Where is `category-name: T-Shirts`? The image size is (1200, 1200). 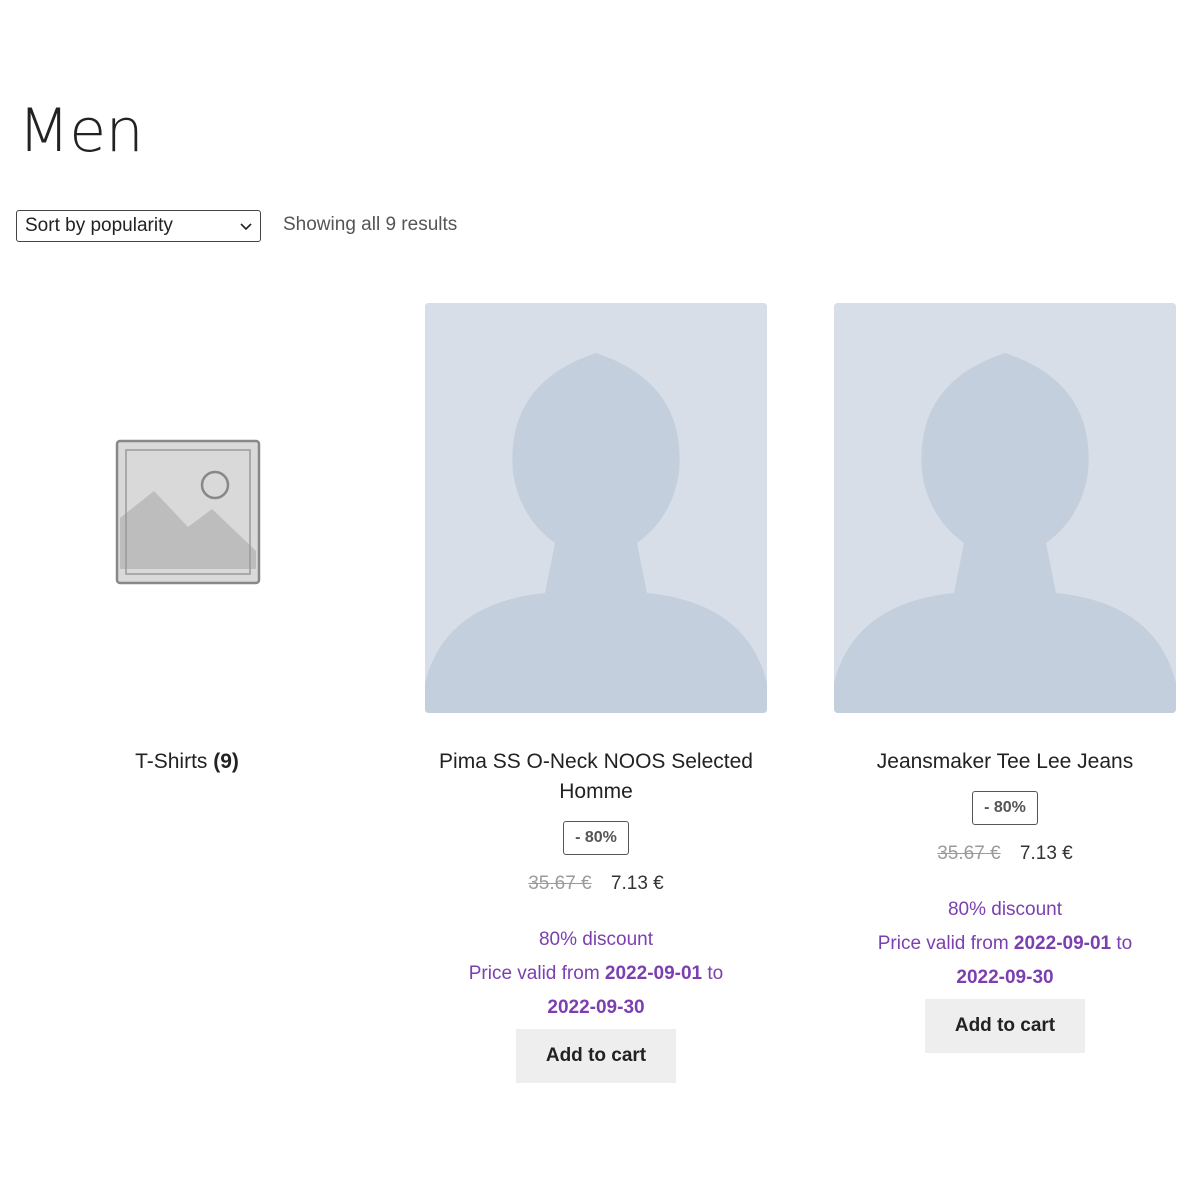
category-name: T-Shirts is located at coordinates (171, 761).